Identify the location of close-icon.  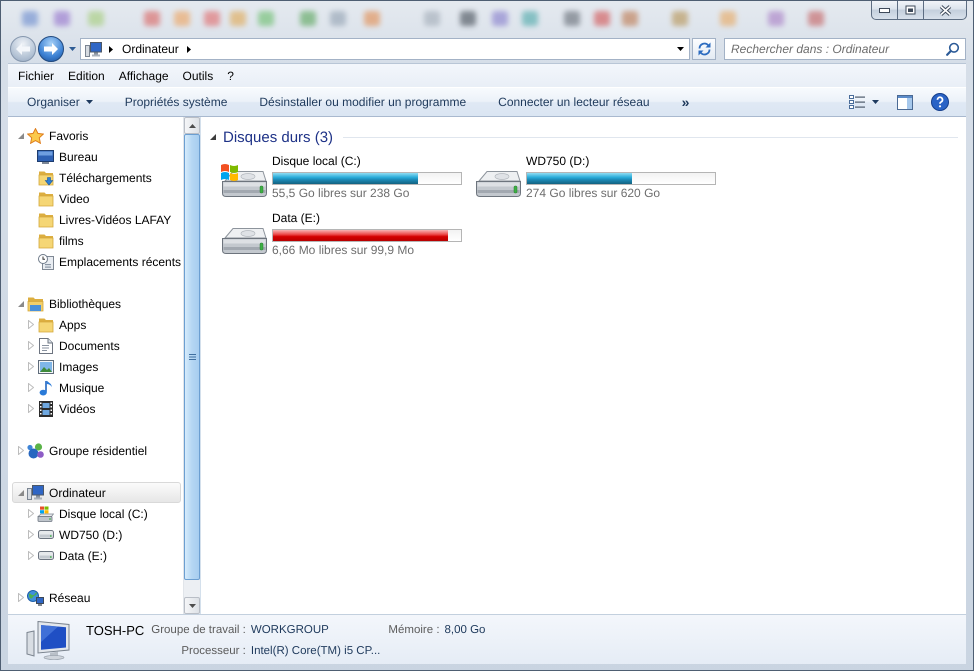
(945, 10).